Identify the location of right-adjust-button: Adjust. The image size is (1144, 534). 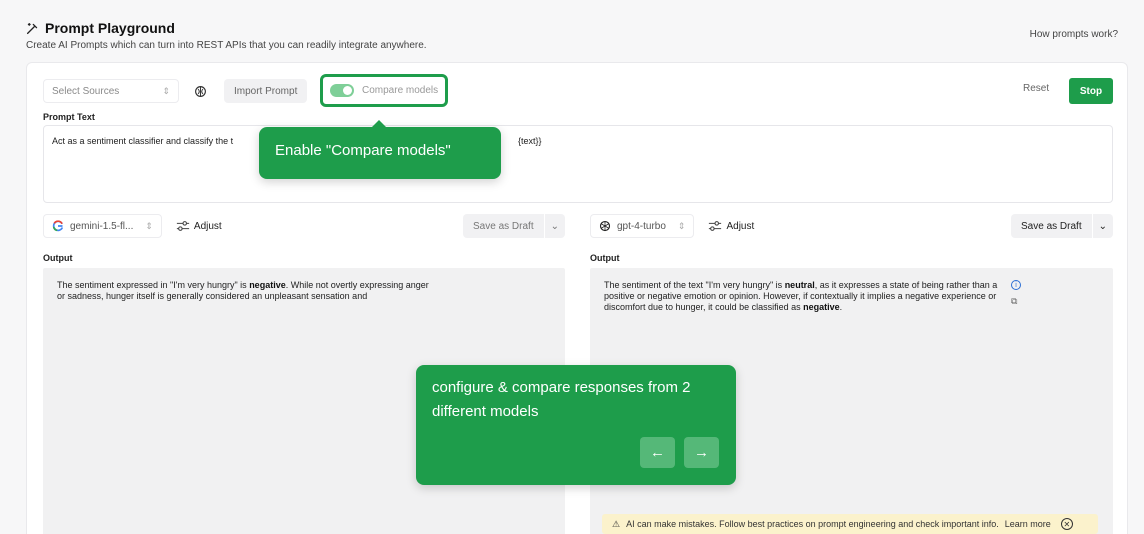
(731, 226).